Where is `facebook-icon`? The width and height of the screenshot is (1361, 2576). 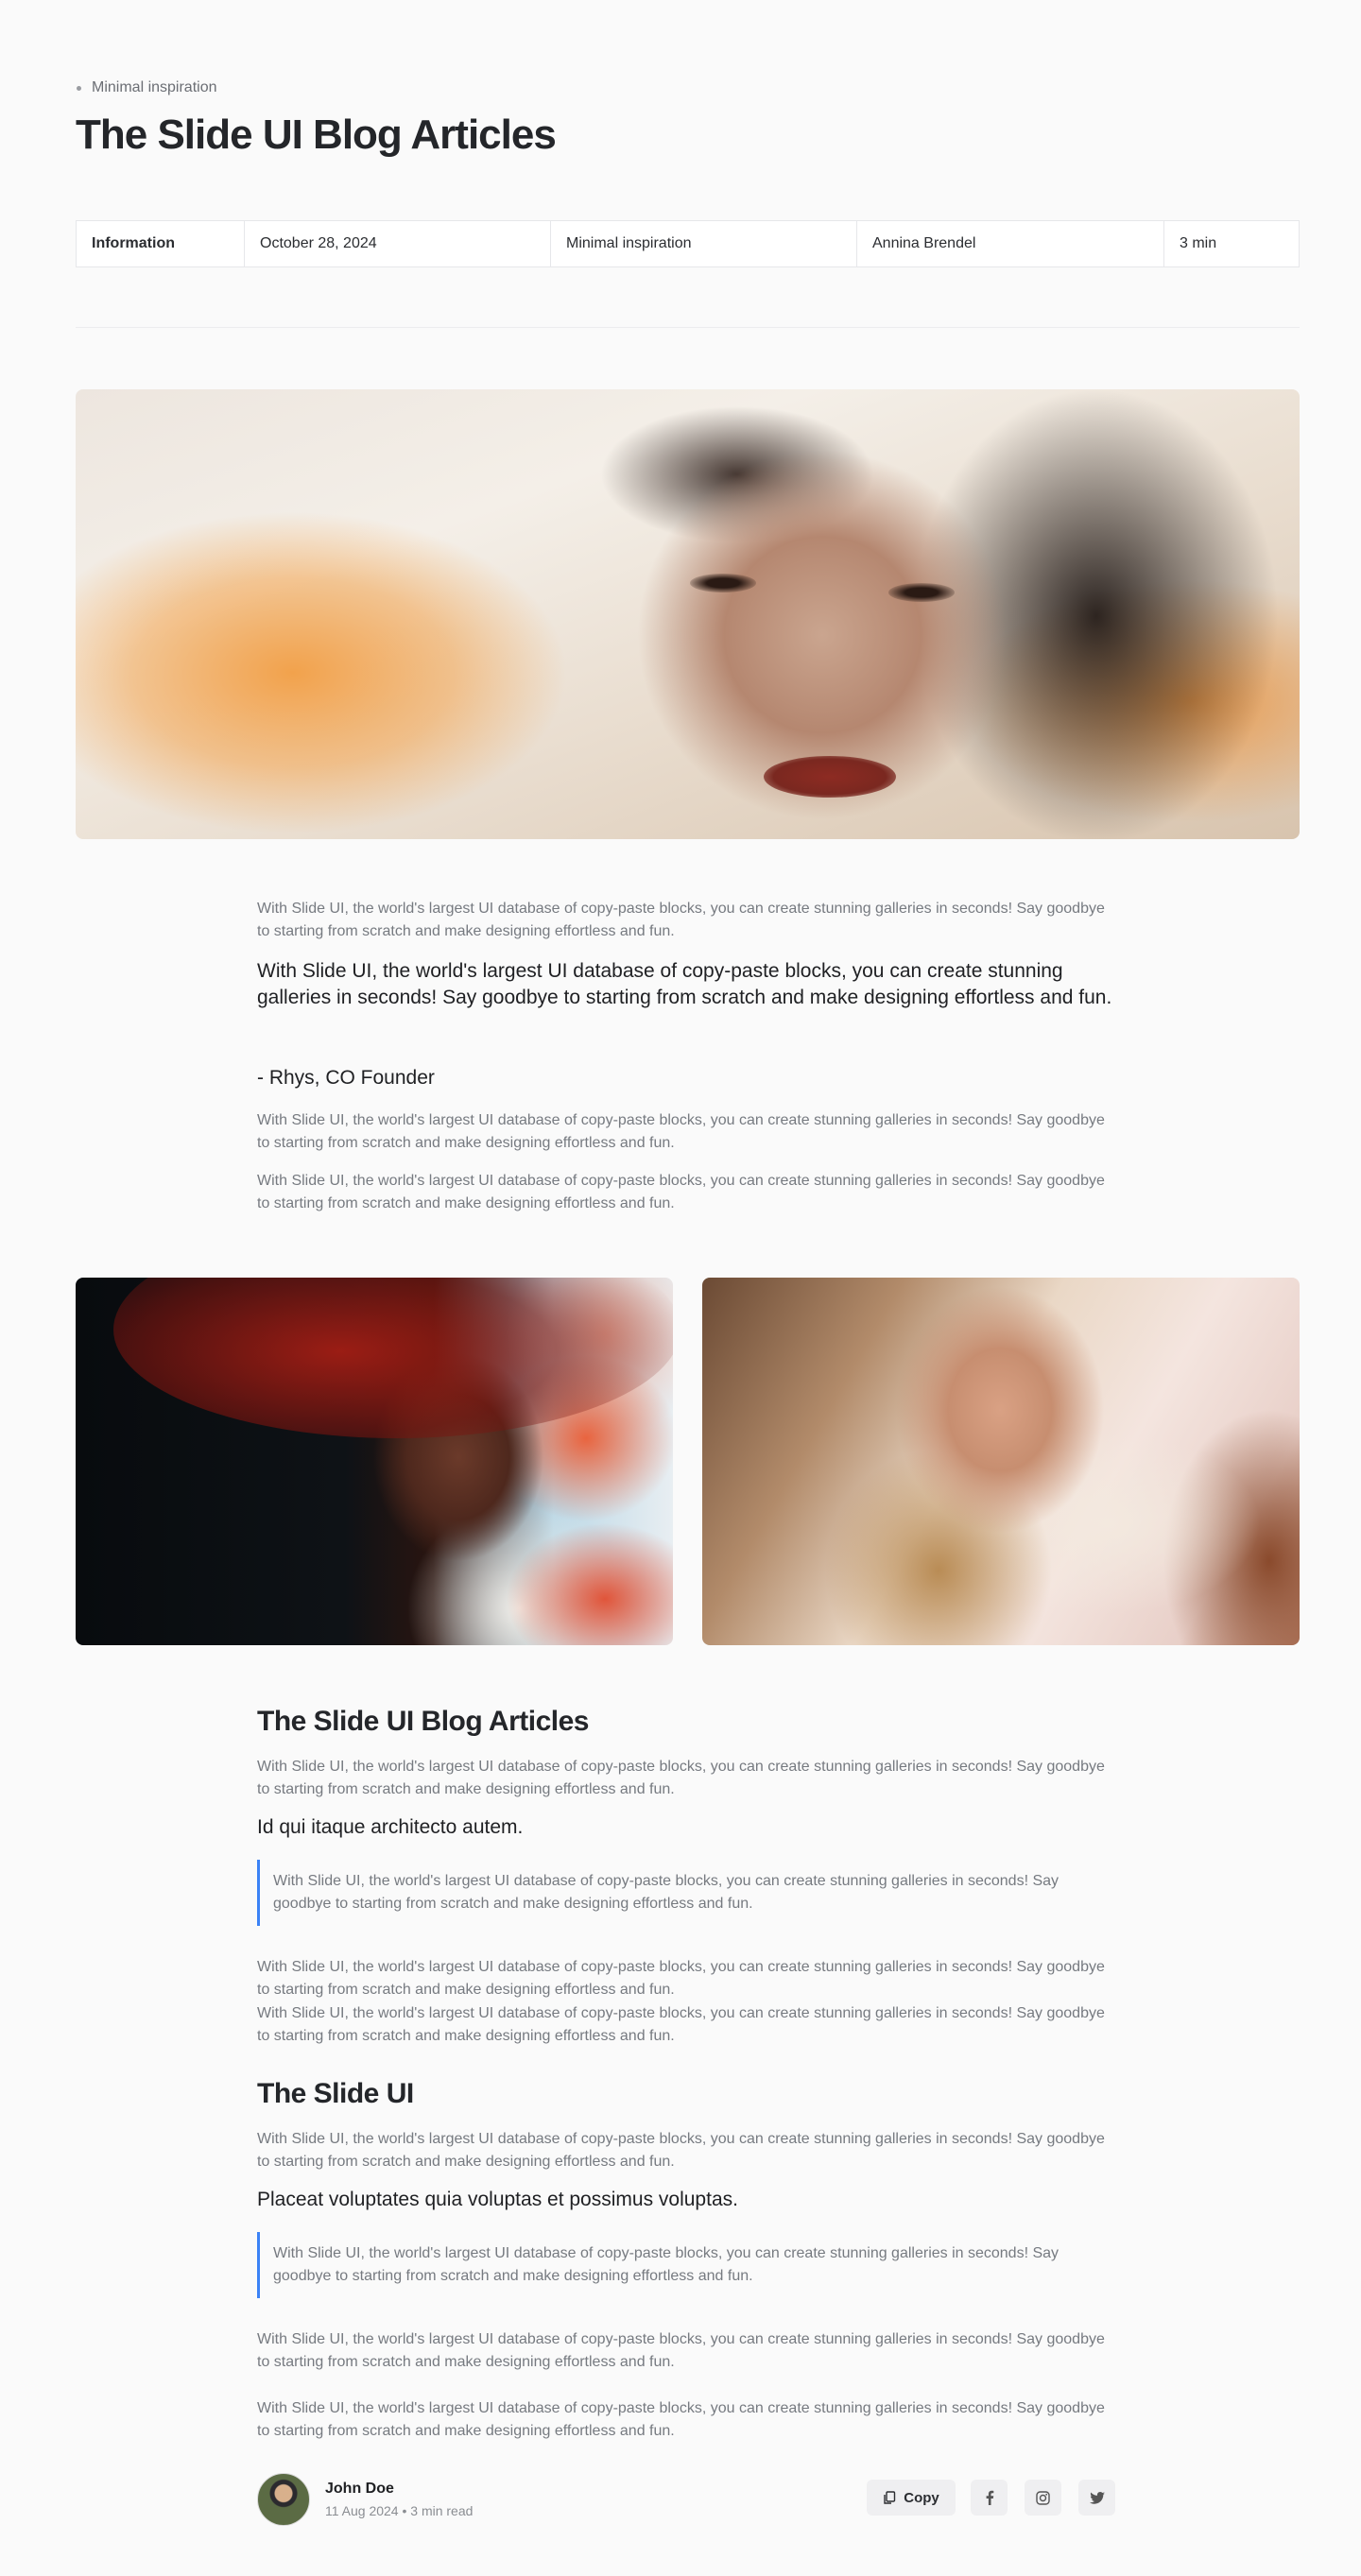
facebook-icon is located at coordinates (989, 2497).